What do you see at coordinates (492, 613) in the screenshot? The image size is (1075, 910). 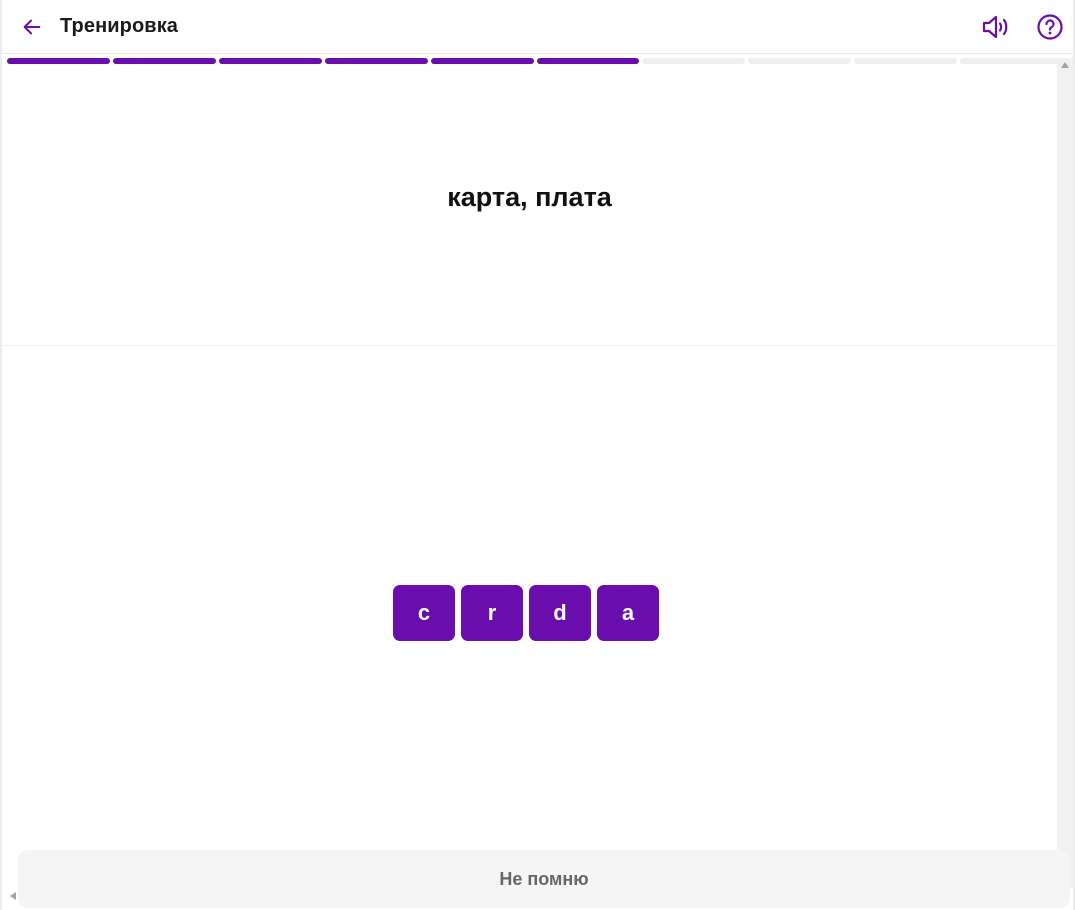 I see `letter-tile: r` at bounding box center [492, 613].